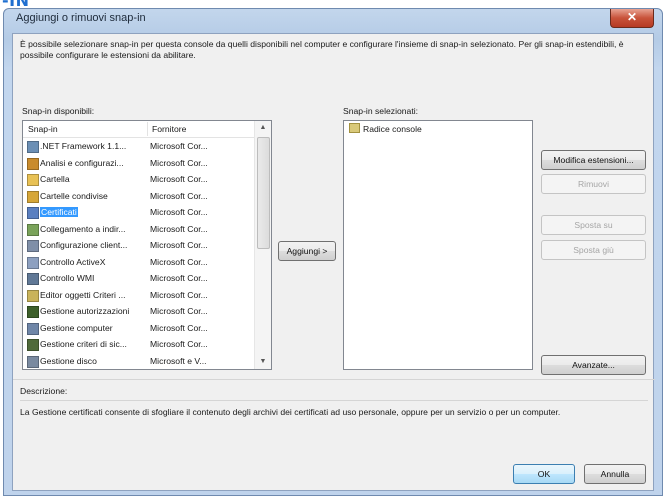 The height and width of the screenshot is (497, 665). Describe the element at coordinates (33, 196) in the screenshot. I see `shared-folder-icon` at that location.